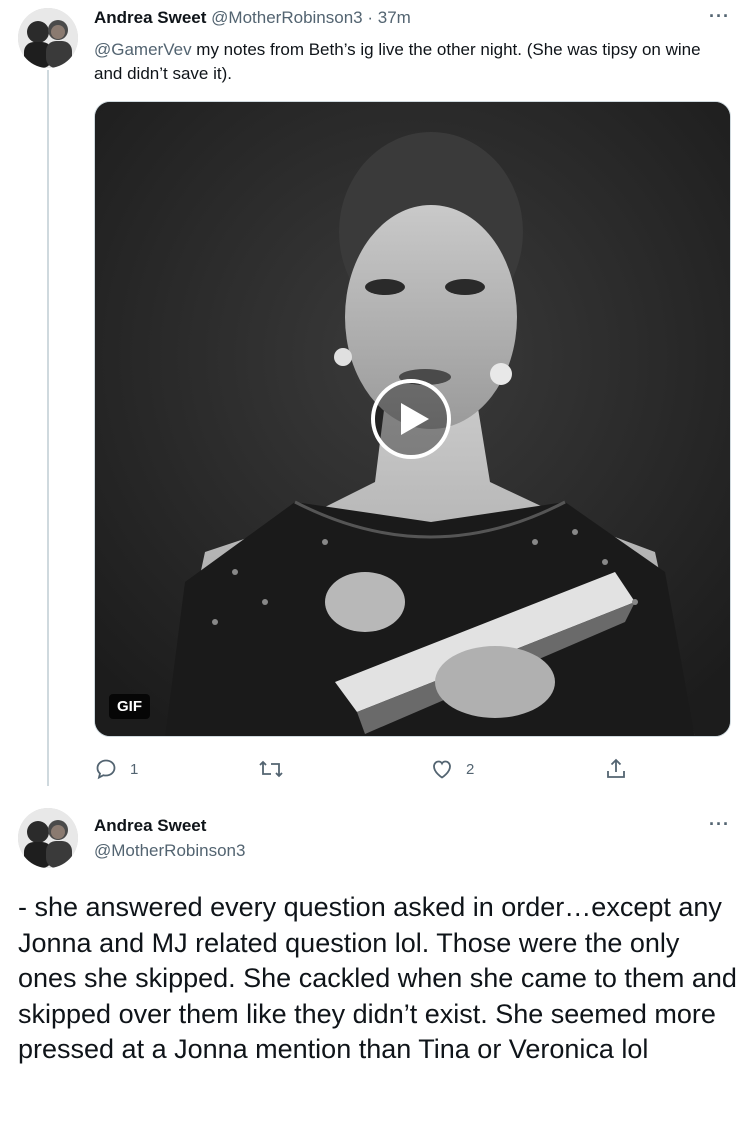  I want to click on tweet-header: Andrea Sweet @MotherRobinson3 · 37m, so click(252, 18).